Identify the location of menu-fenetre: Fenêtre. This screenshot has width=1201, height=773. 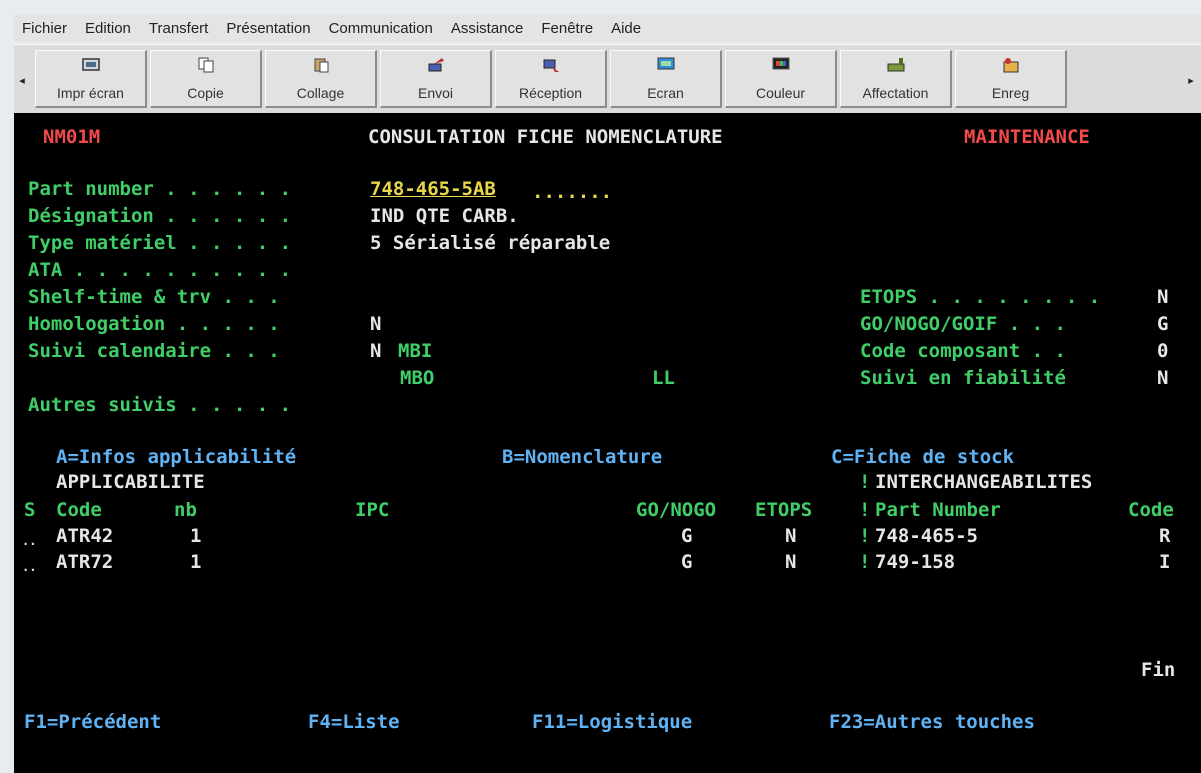
(567, 28).